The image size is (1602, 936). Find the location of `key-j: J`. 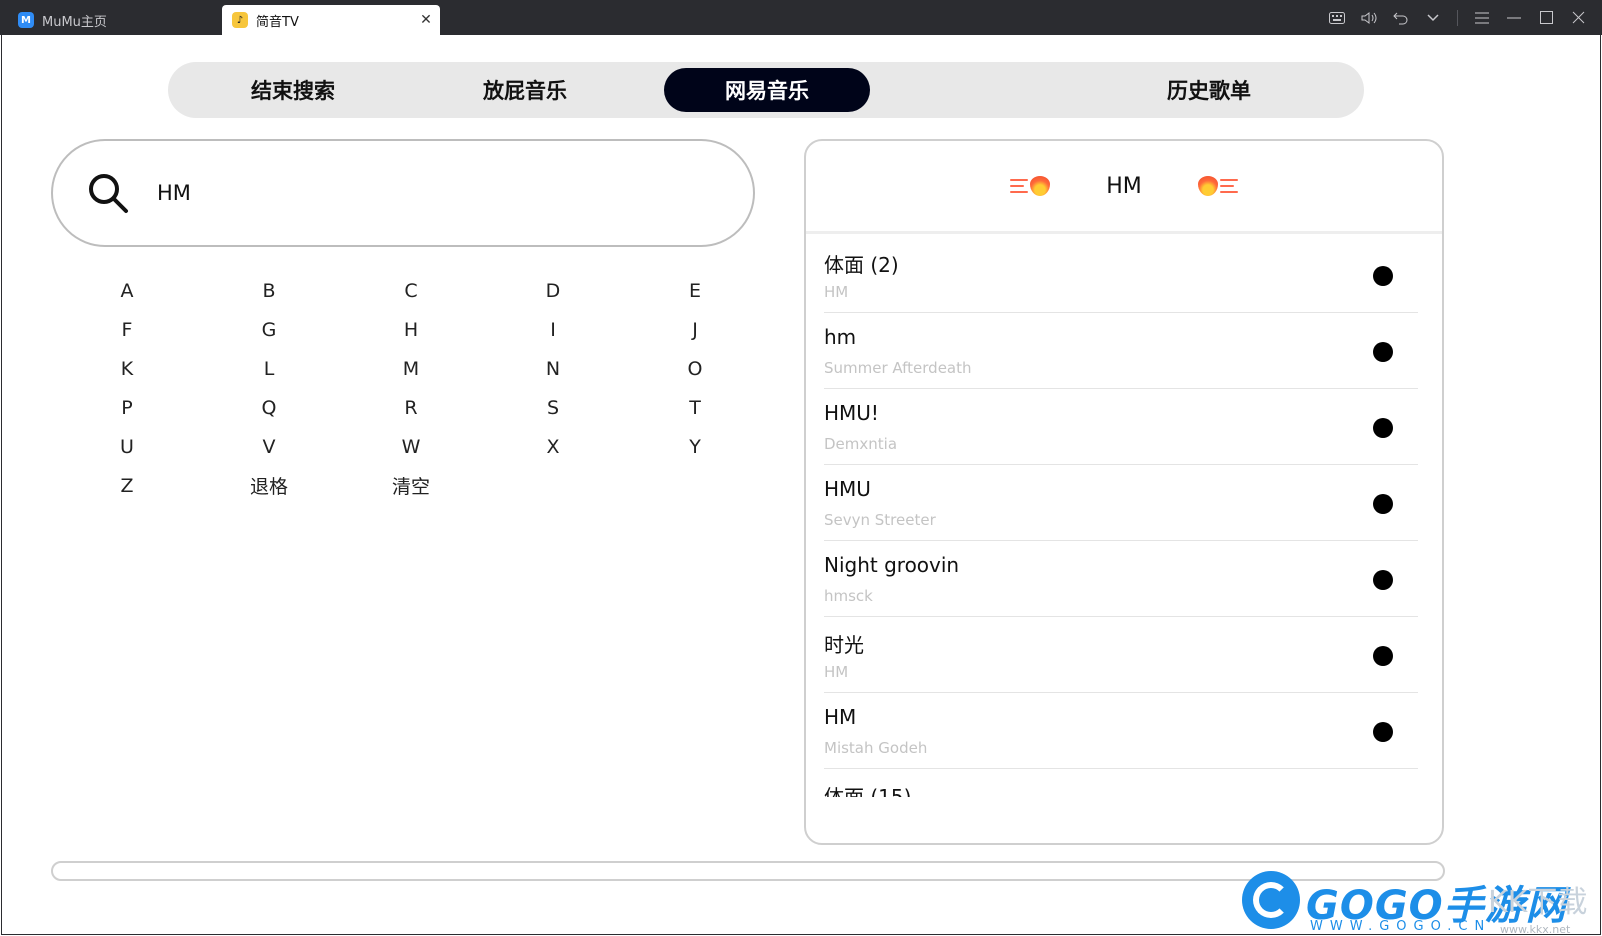

key-j: J is located at coordinates (695, 330).